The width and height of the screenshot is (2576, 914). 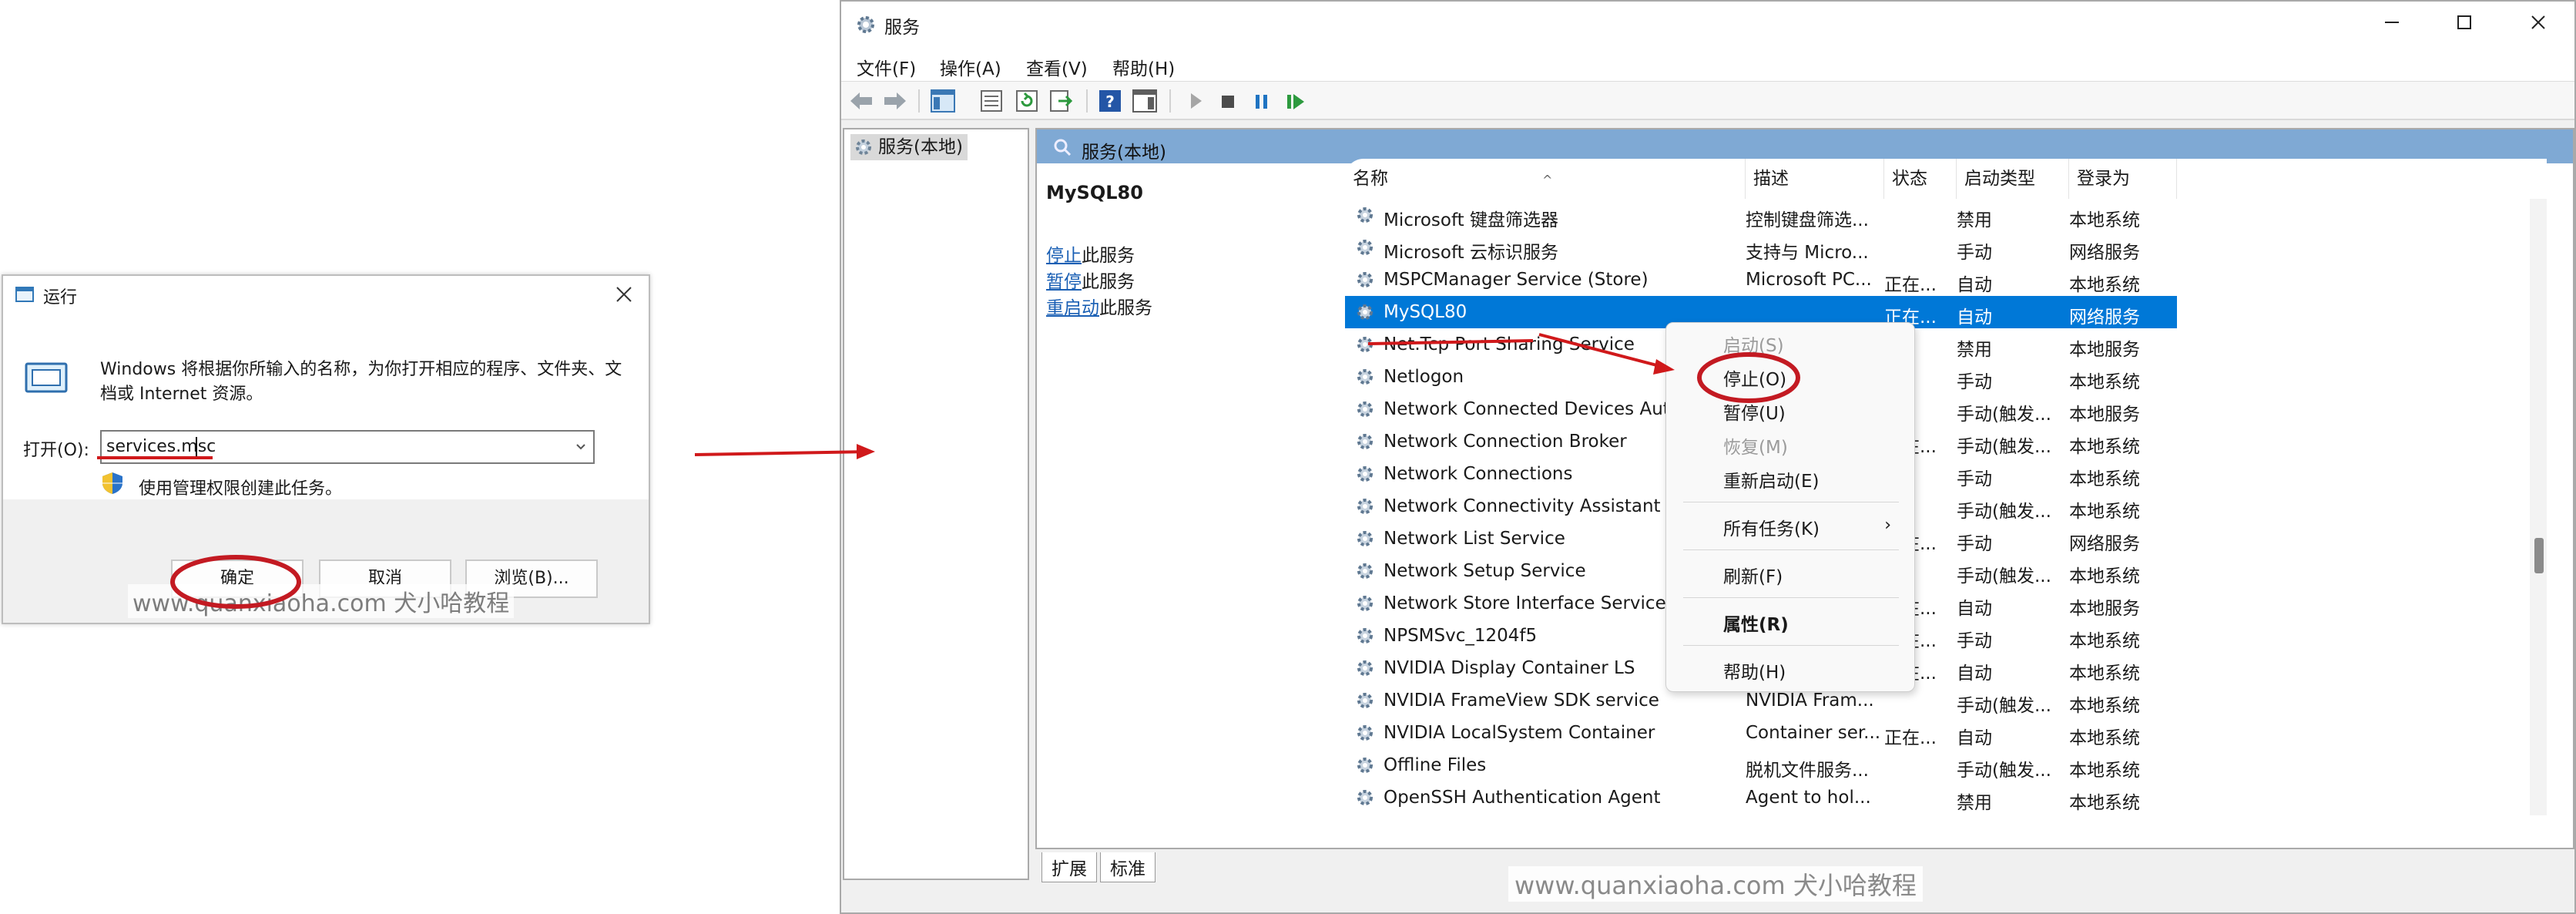 I want to click on restart-service-action: 重启动此服务, so click(x=1099, y=306).